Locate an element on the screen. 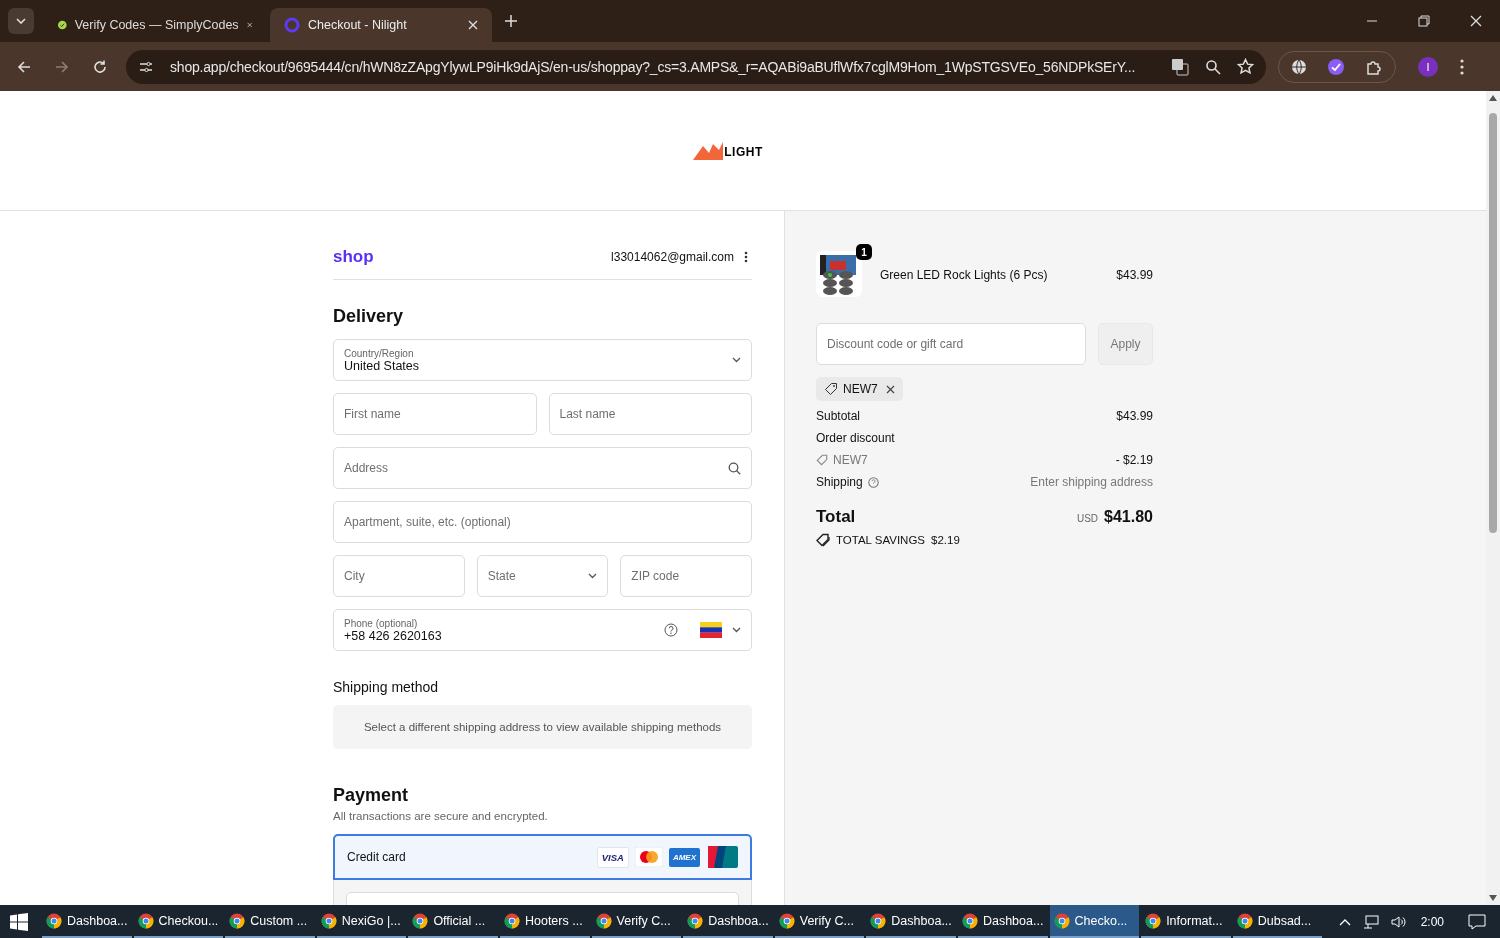 The image size is (1500, 938). shipping-notice: Select a different shipping address to view available shipping methods is located at coordinates (542, 727).